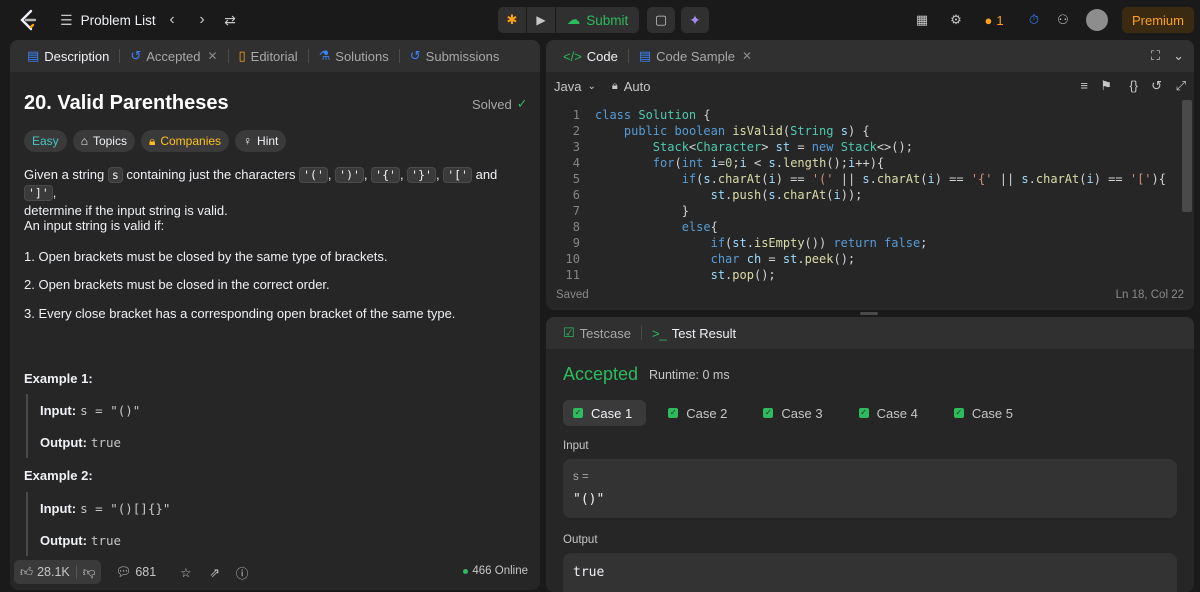 This screenshot has height=592, width=1200. I want to click on tab-solutions-label: Solutions, so click(362, 56).